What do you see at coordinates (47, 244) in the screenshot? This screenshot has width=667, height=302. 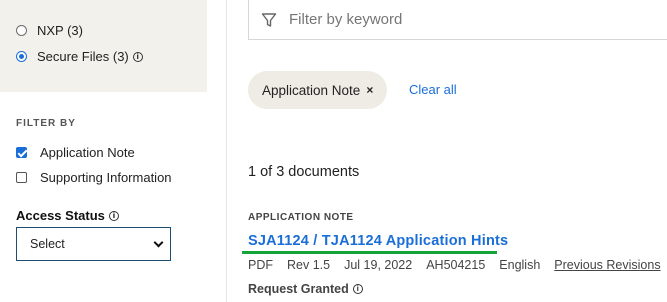 I see `access-status-value: Select` at bounding box center [47, 244].